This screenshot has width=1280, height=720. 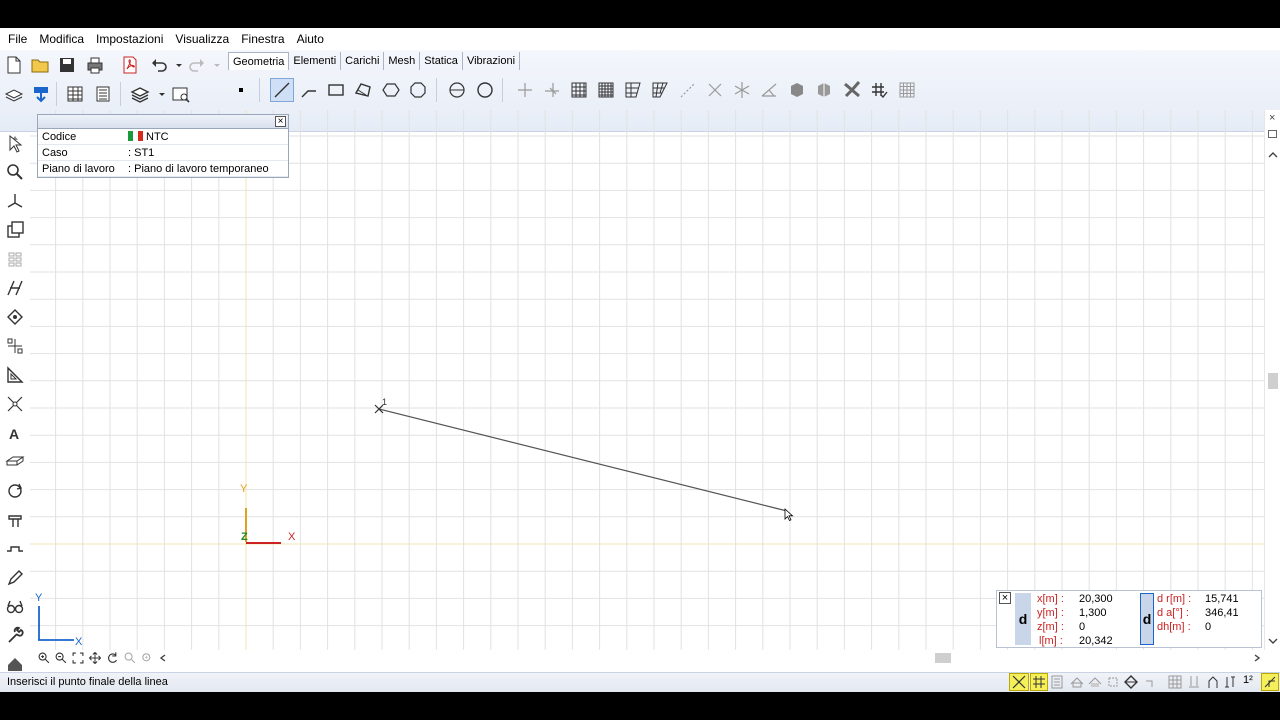 What do you see at coordinates (1023, 619) in the screenshot?
I see `coord-badge-absolute: d` at bounding box center [1023, 619].